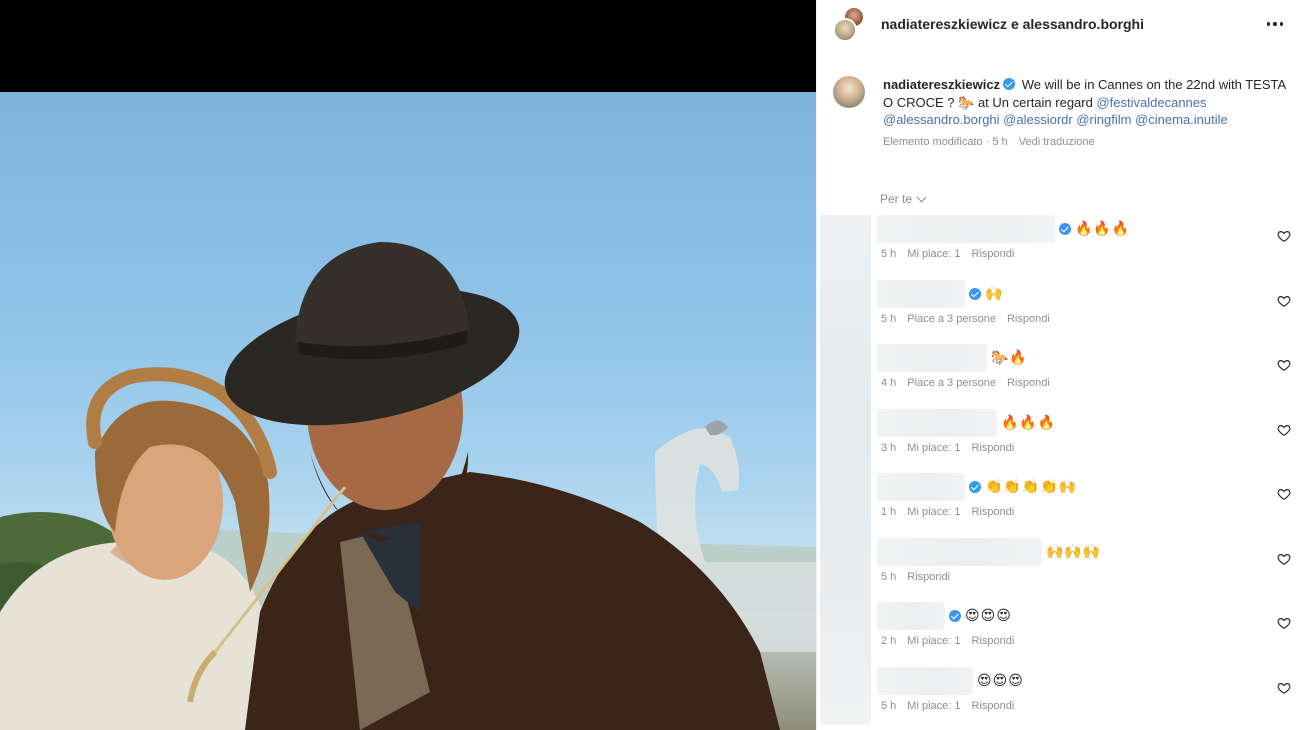 The width and height of the screenshot is (1300, 730). What do you see at coordinates (921, 197) in the screenshot?
I see `chevron-down-icon` at bounding box center [921, 197].